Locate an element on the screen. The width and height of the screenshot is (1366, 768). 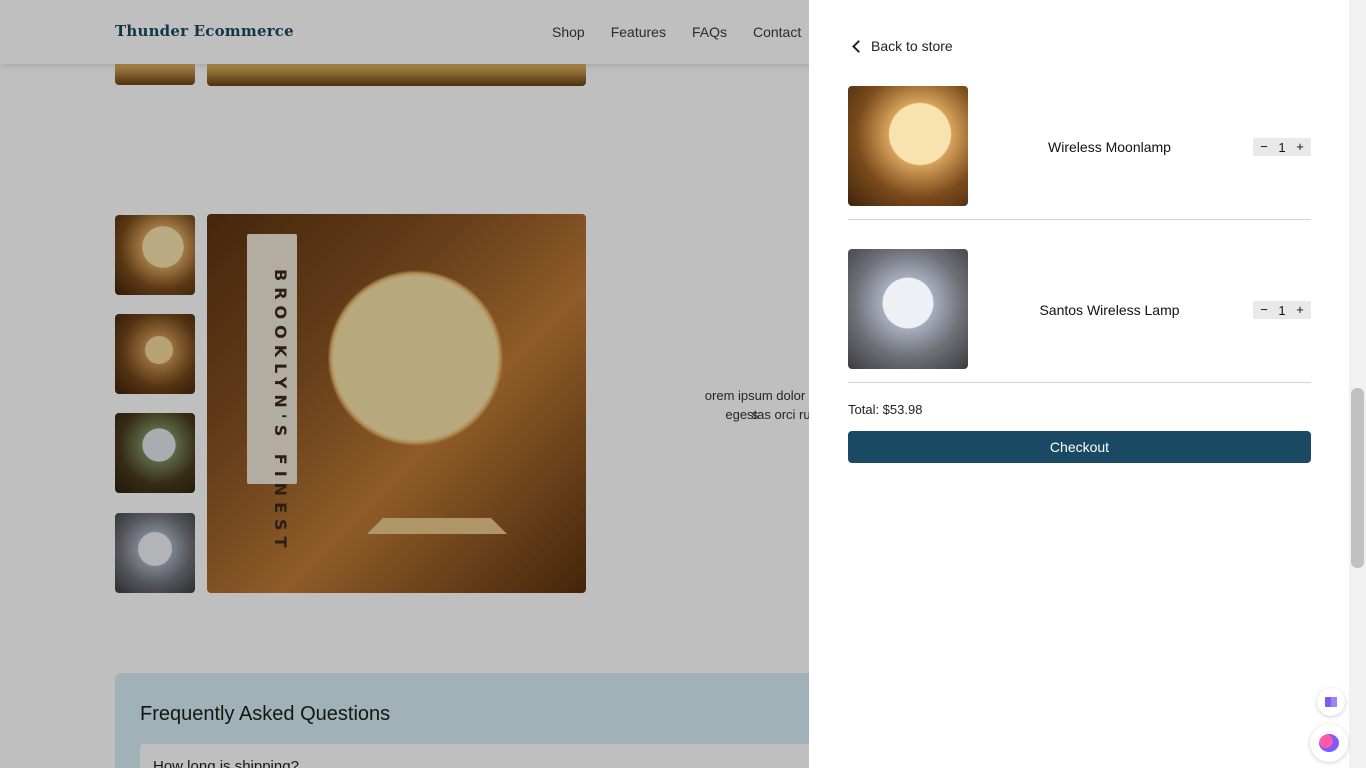
chevron-left-icon is located at coordinates (858, 46).